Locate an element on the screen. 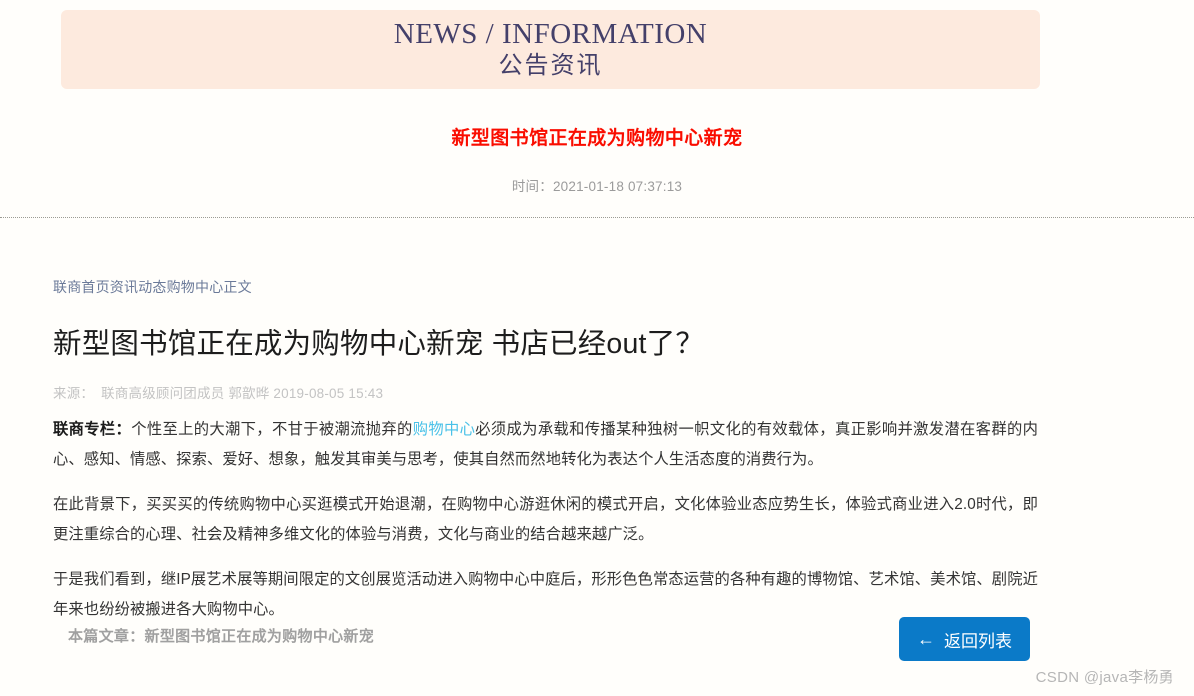 Image resolution: width=1194 pixels, height=696 pixels. banner-english-title: NEWS / INFORMATION is located at coordinates (550, 33).